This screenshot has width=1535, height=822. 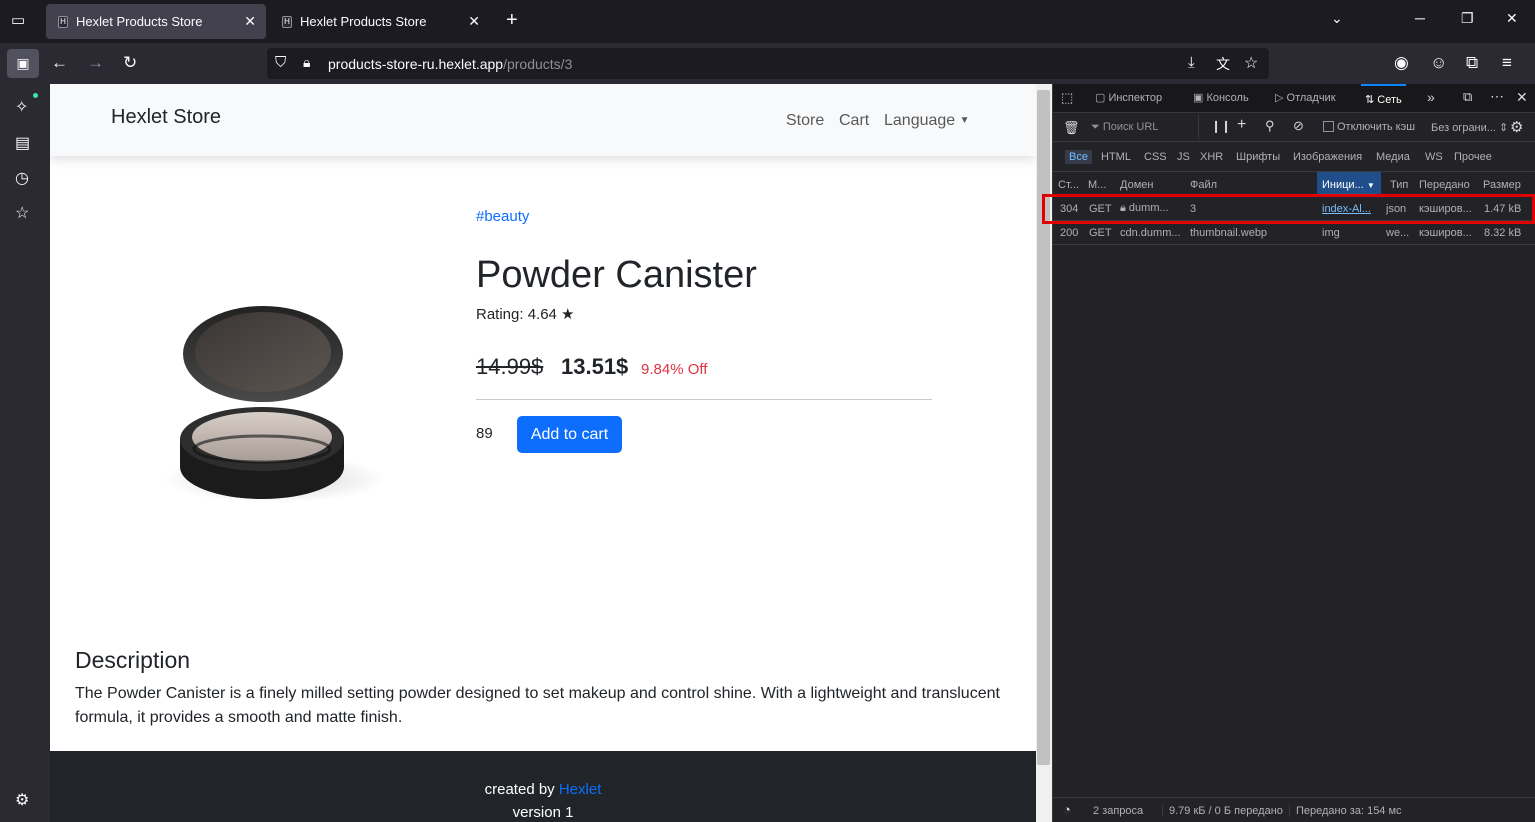 What do you see at coordinates (1241, 125) in the screenshot?
I see `add-icon: +` at bounding box center [1241, 125].